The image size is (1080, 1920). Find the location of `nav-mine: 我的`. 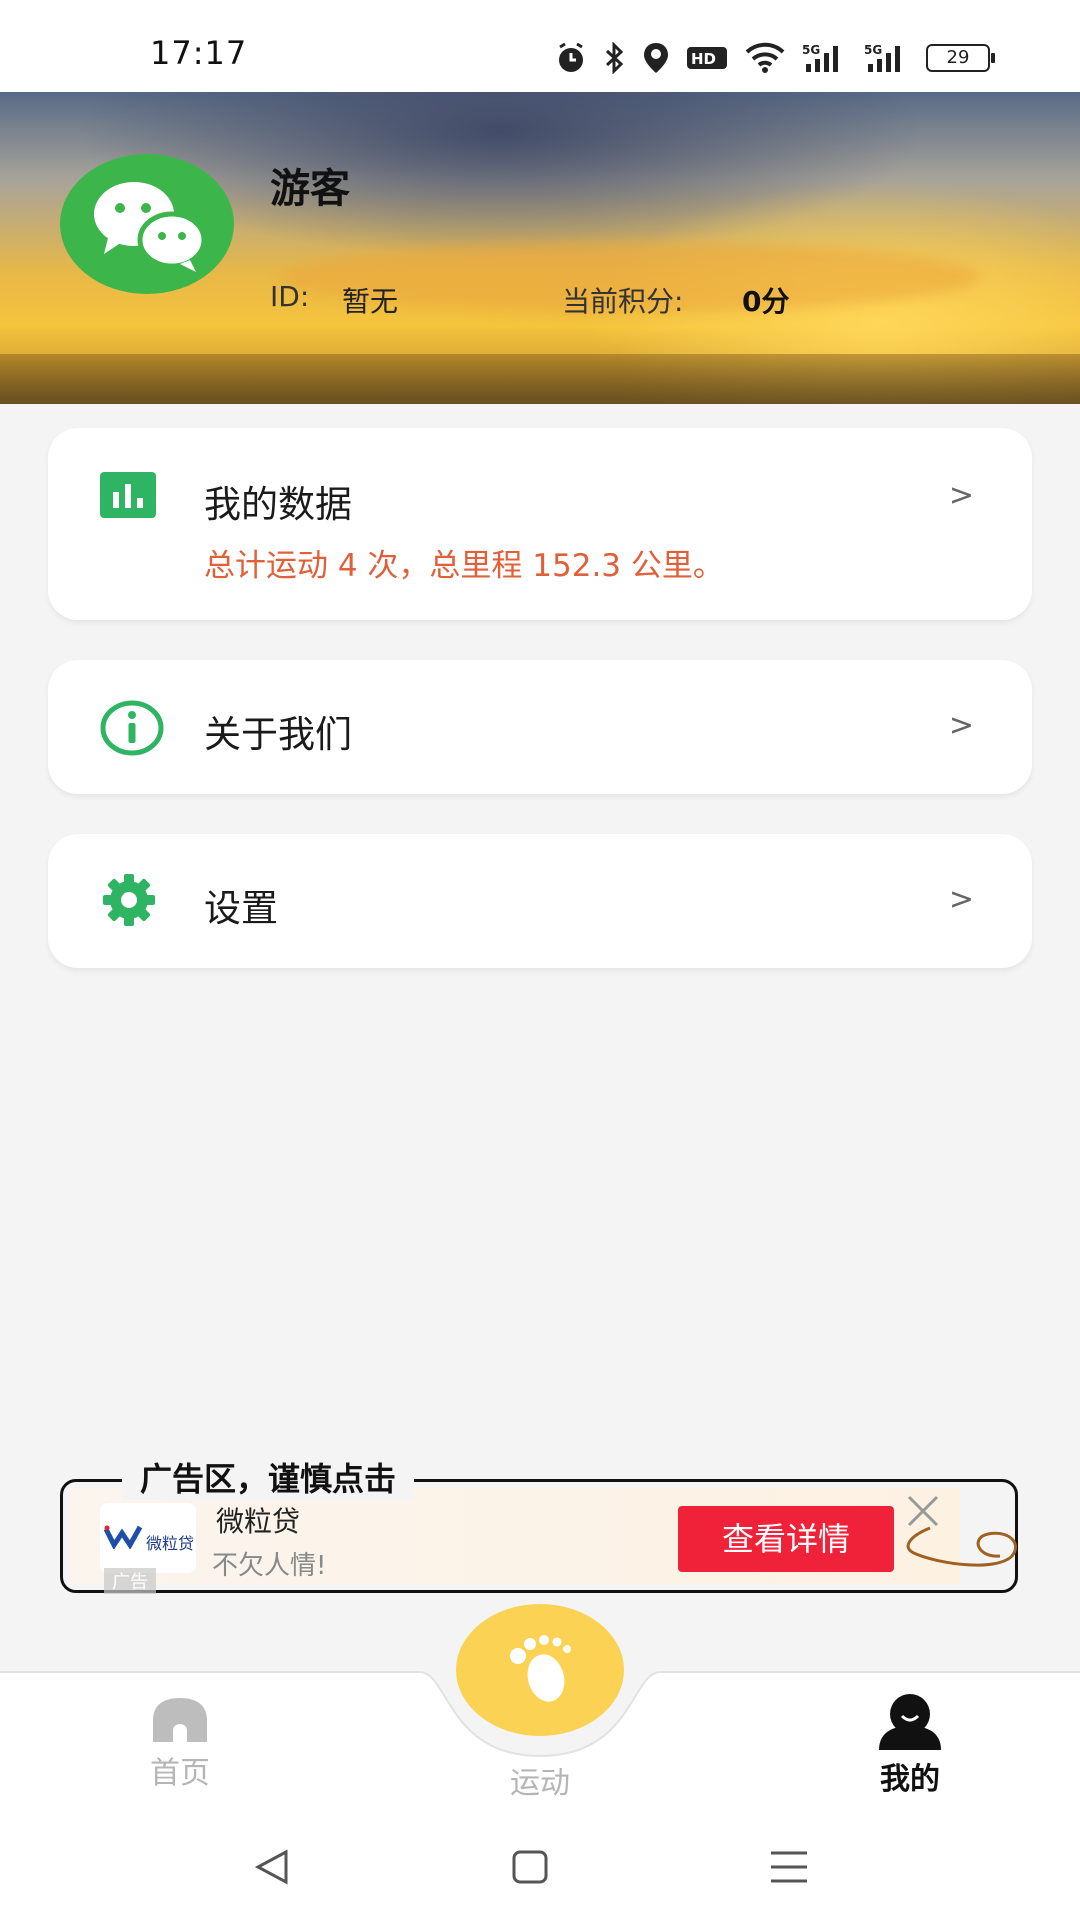

nav-mine: 我的 is located at coordinates (910, 1745).